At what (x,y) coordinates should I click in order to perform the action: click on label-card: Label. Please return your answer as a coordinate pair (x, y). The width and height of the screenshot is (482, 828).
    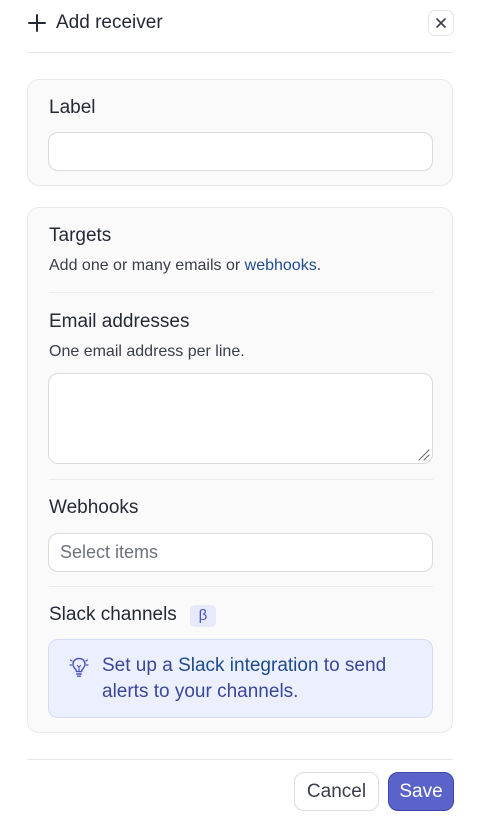
    Looking at the image, I should click on (240, 132).